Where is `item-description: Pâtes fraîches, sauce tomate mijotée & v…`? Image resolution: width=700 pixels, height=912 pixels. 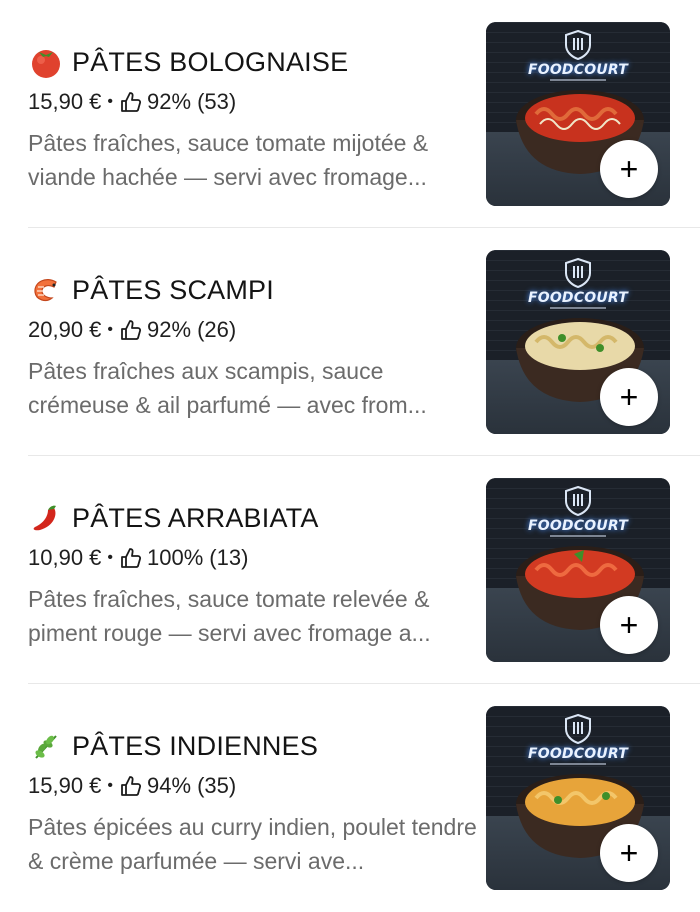 item-description: Pâtes fraîches, sauce tomate mijotée & v… is located at coordinates (228, 160).